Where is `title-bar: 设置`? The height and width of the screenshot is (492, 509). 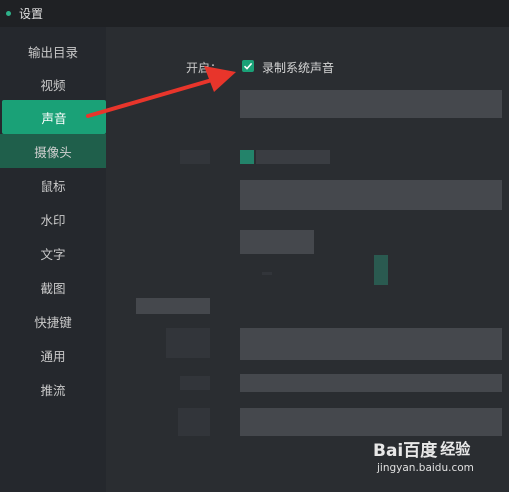 title-bar: 设置 is located at coordinates (254, 13).